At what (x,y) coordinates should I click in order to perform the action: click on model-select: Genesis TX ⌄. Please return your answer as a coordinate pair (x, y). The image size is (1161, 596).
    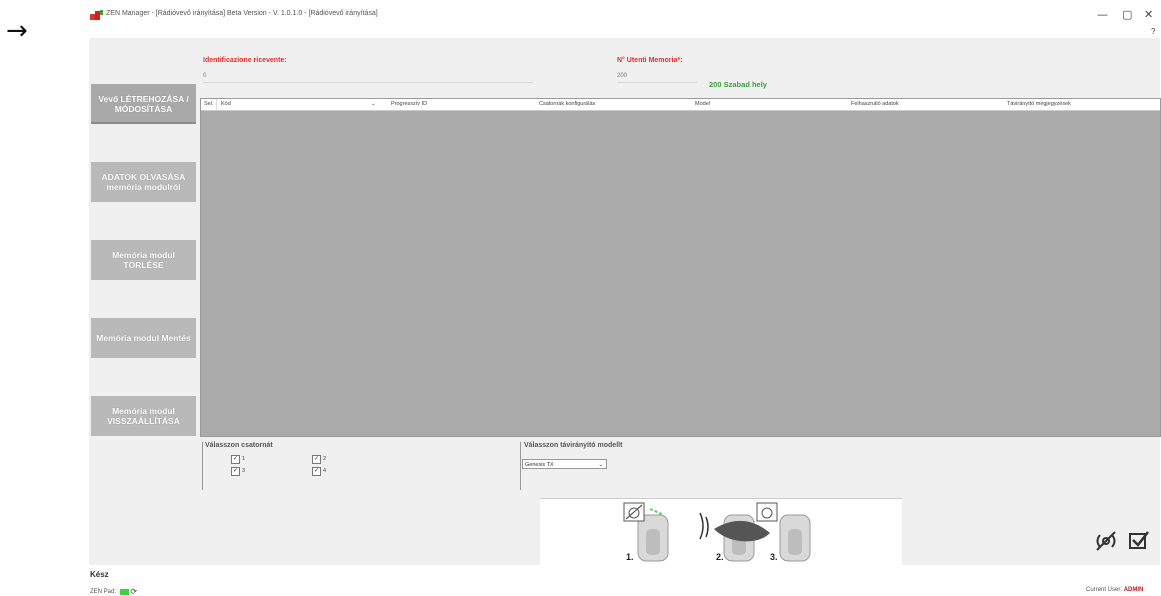
    Looking at the image, I should click on (564, 464).